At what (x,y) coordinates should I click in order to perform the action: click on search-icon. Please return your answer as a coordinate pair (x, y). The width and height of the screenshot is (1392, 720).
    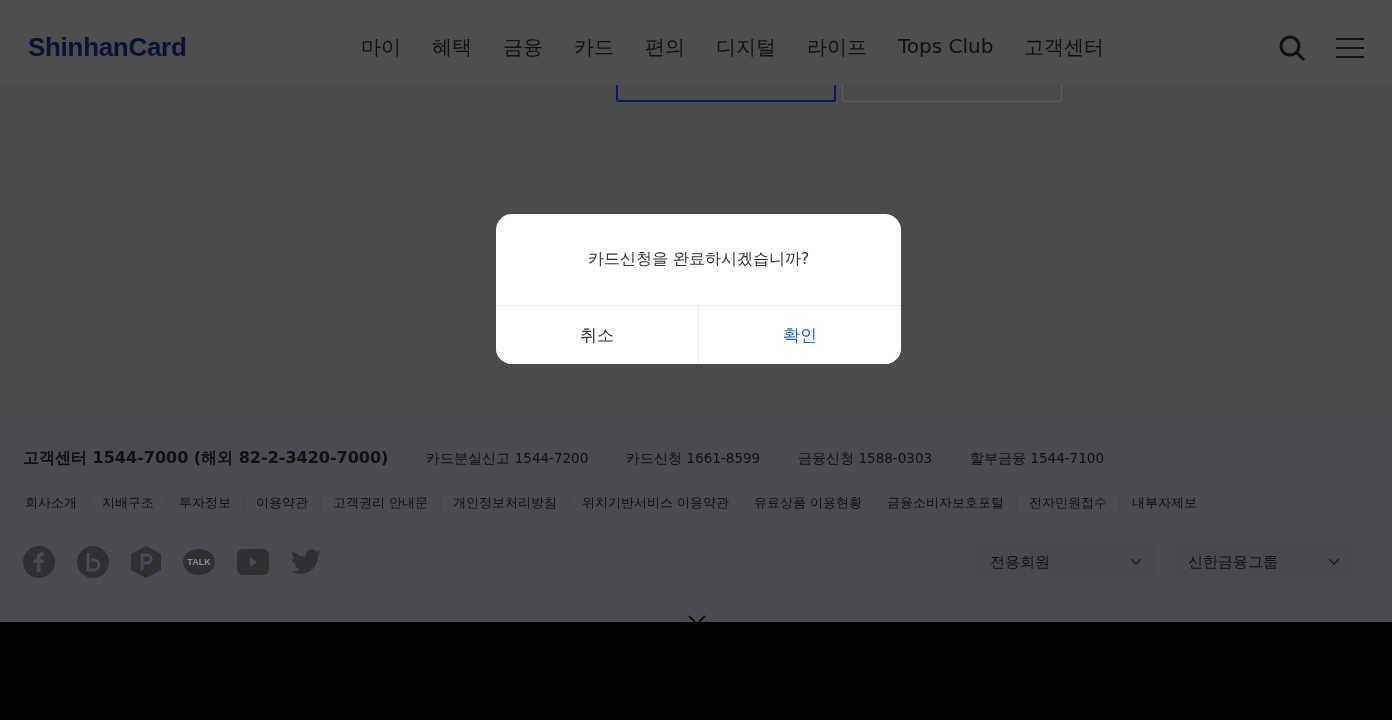
    Looking at the image, I should click on (1292, 47).